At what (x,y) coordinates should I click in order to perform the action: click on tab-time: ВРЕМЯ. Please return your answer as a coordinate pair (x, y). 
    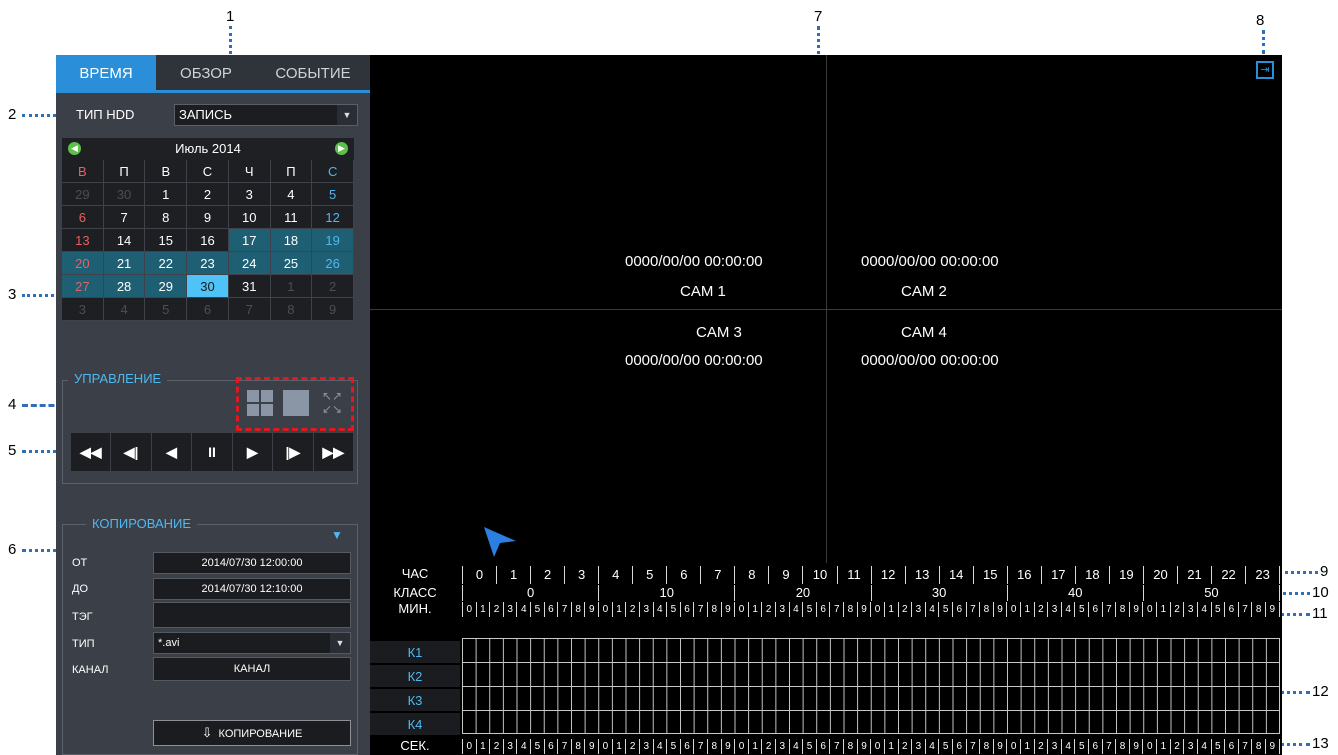
    Looking at the image, I should click on (106, 74).